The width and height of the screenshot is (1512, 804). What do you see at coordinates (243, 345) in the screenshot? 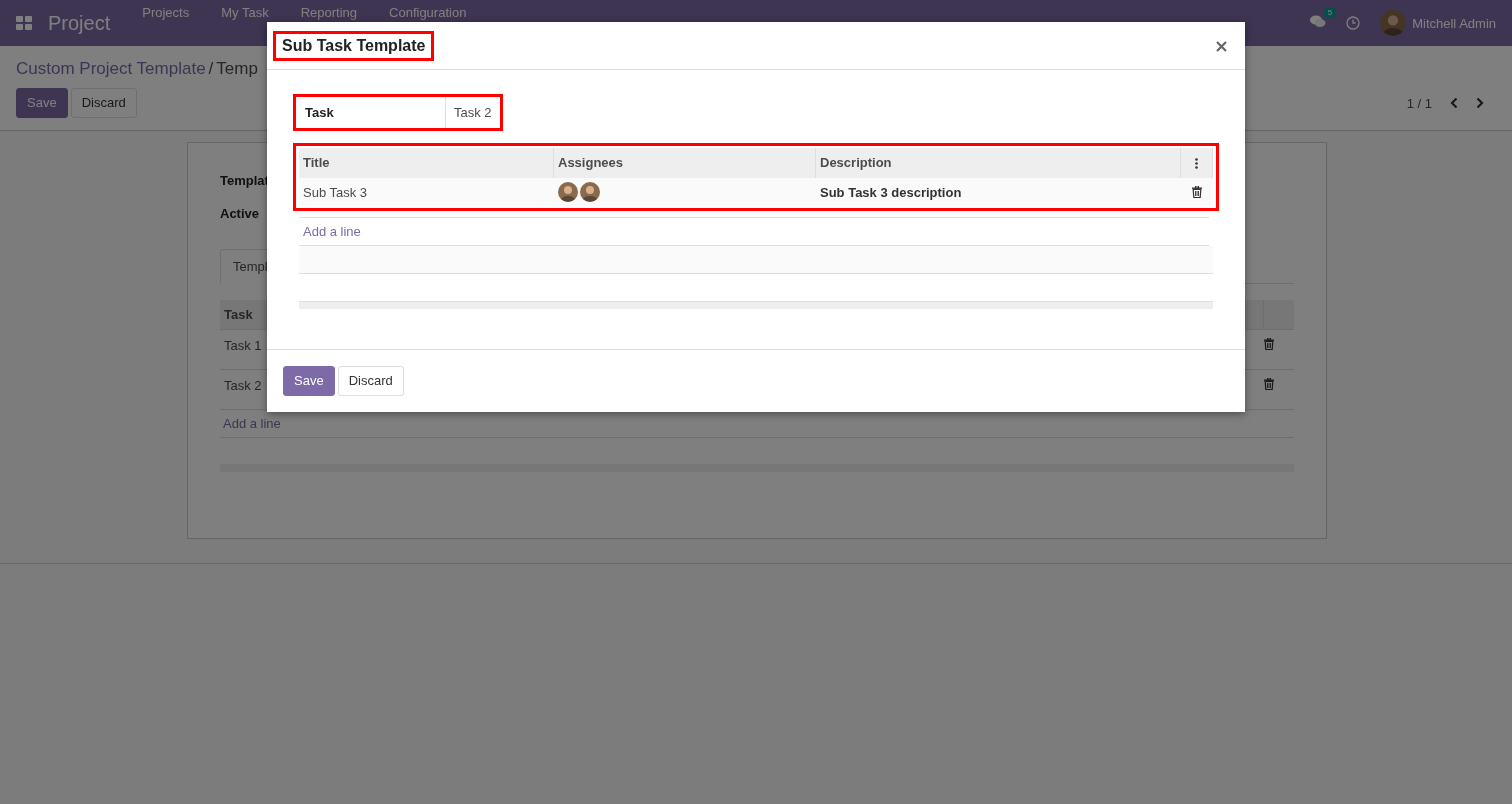
I see `table-cell: Task 1` at bounding box center [243, 345].